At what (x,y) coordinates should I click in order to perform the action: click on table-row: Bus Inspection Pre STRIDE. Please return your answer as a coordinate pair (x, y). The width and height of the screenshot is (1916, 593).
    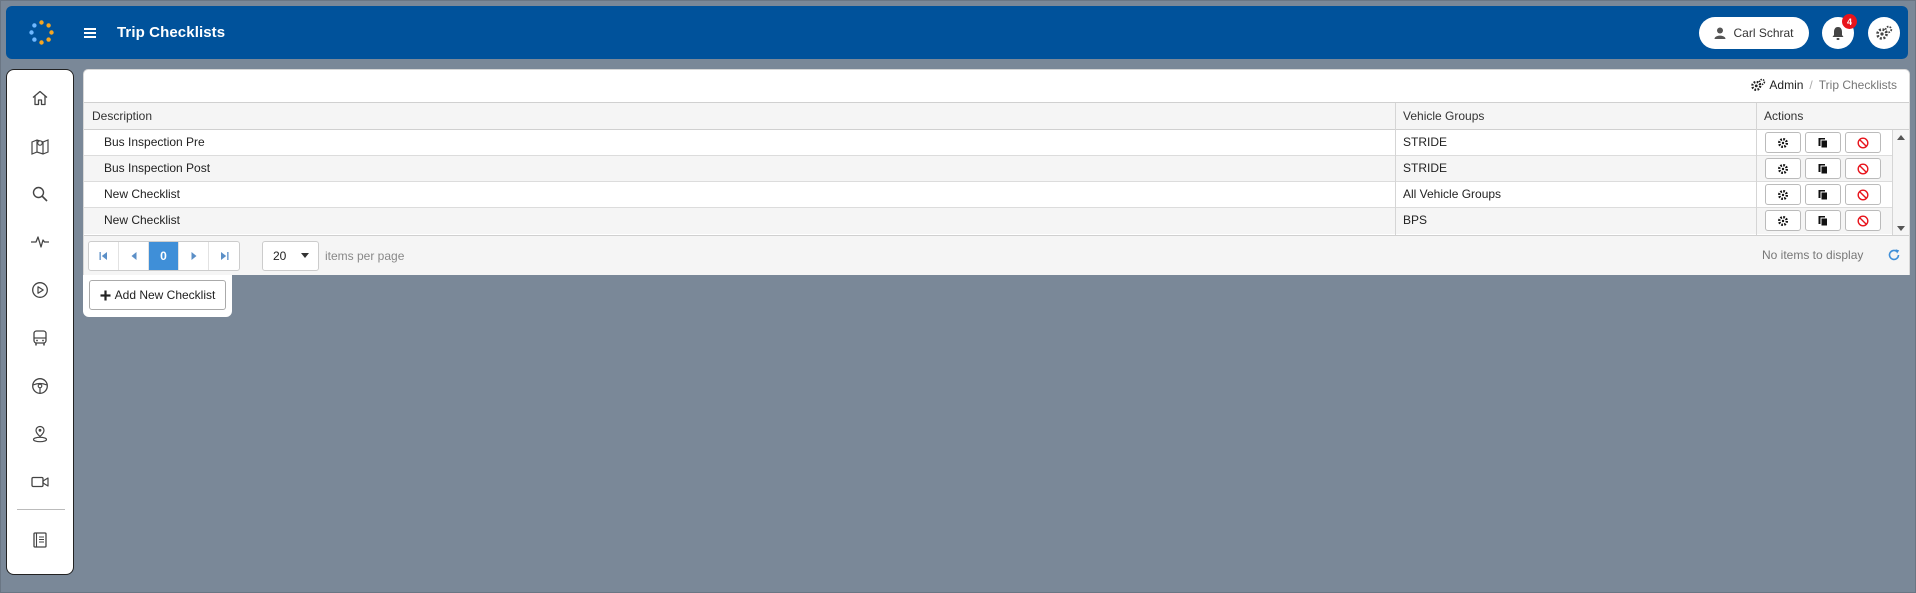
    Looking at the image, I should click on (988, 143).